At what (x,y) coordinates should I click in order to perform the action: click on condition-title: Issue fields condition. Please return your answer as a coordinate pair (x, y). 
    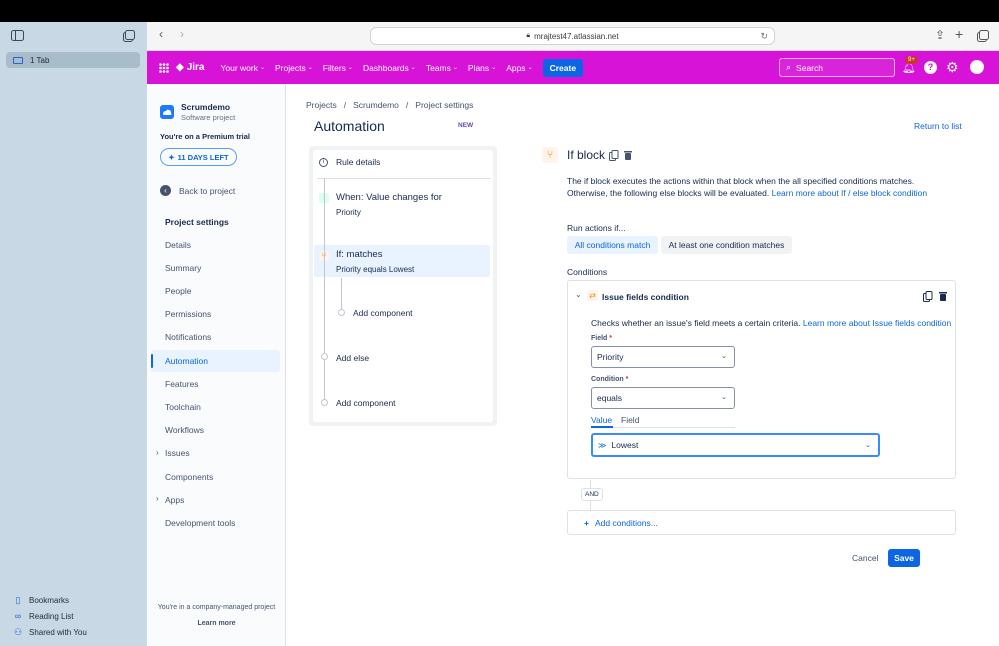
    Looking at the image, I should click on (645, 297).